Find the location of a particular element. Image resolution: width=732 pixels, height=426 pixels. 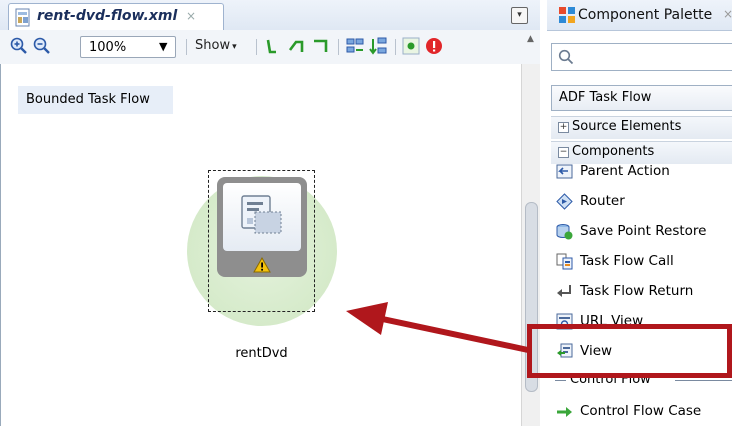

palette-item-save-point-restore: Save Point Restore is located at coordinates (641, 232).